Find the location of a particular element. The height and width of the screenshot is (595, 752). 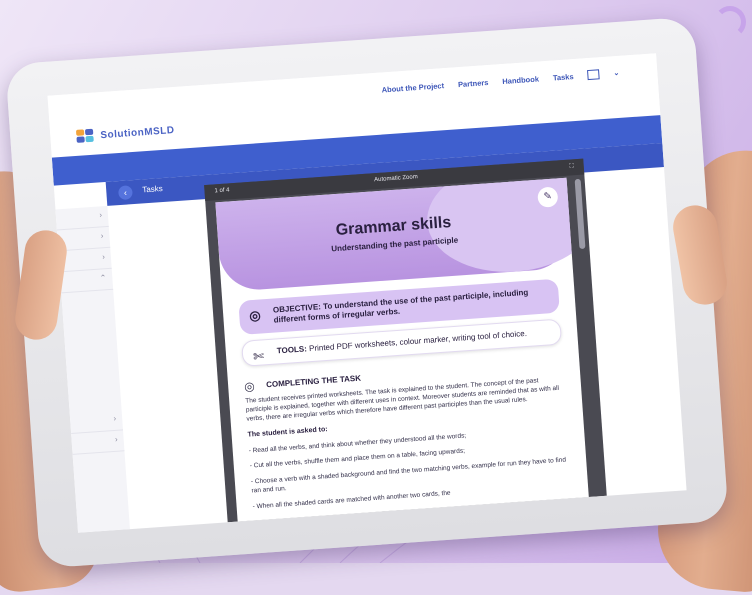

nav-about: About the Project is located at coordinates (412, 87).